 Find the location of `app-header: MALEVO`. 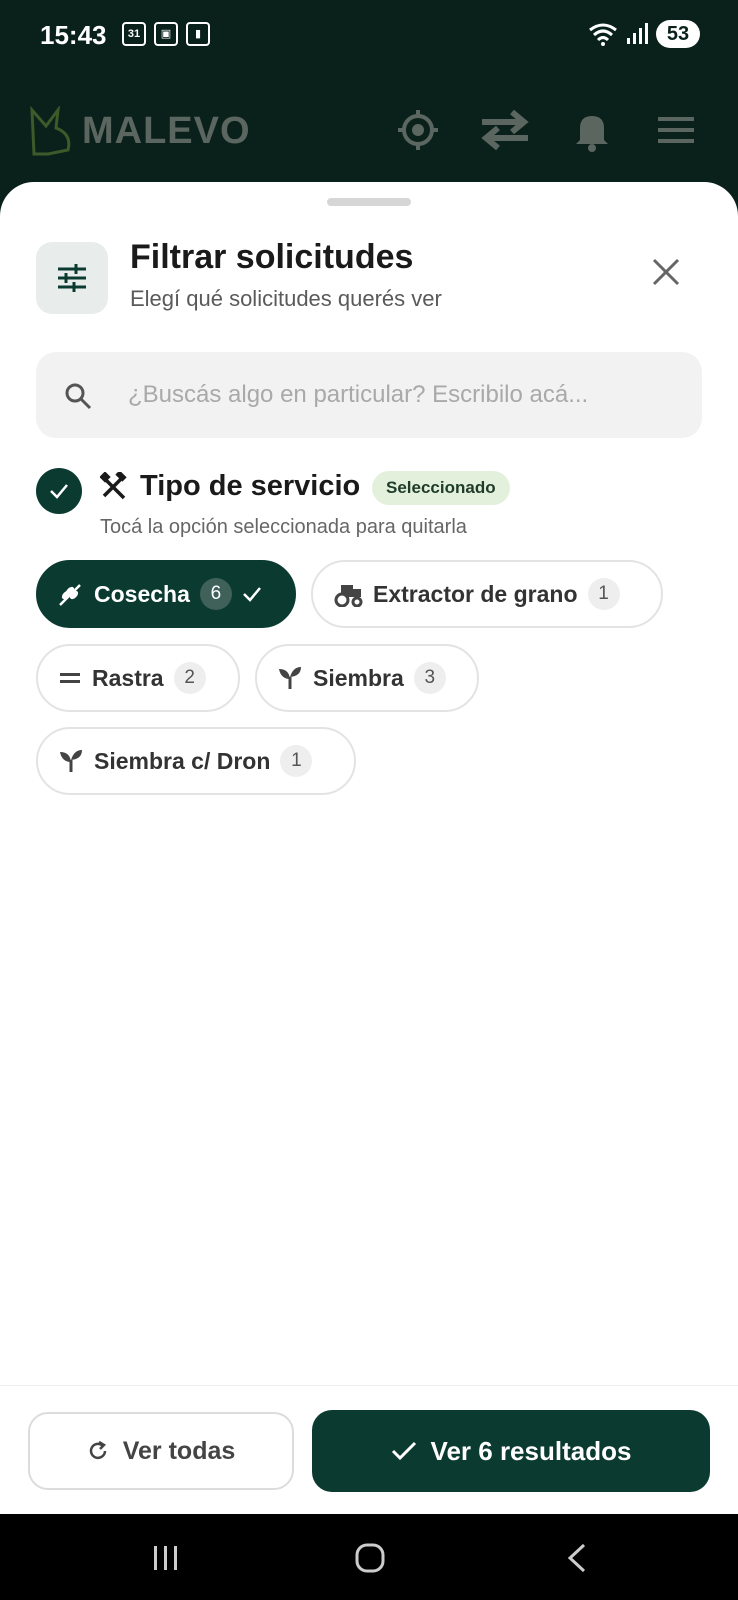

app-header: MALEVO is located at coordinates (369, 127).